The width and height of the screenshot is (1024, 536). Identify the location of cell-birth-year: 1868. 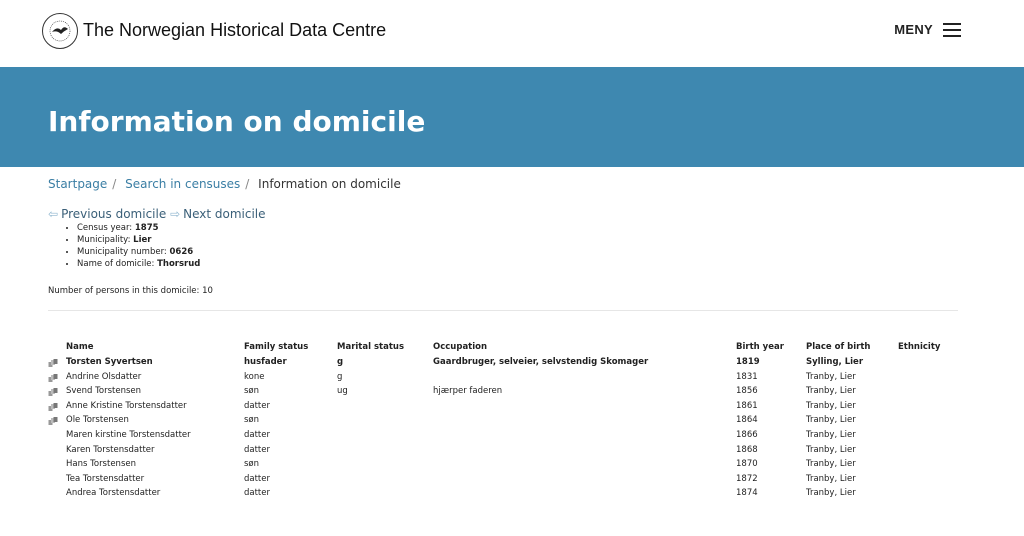
(747, 449).